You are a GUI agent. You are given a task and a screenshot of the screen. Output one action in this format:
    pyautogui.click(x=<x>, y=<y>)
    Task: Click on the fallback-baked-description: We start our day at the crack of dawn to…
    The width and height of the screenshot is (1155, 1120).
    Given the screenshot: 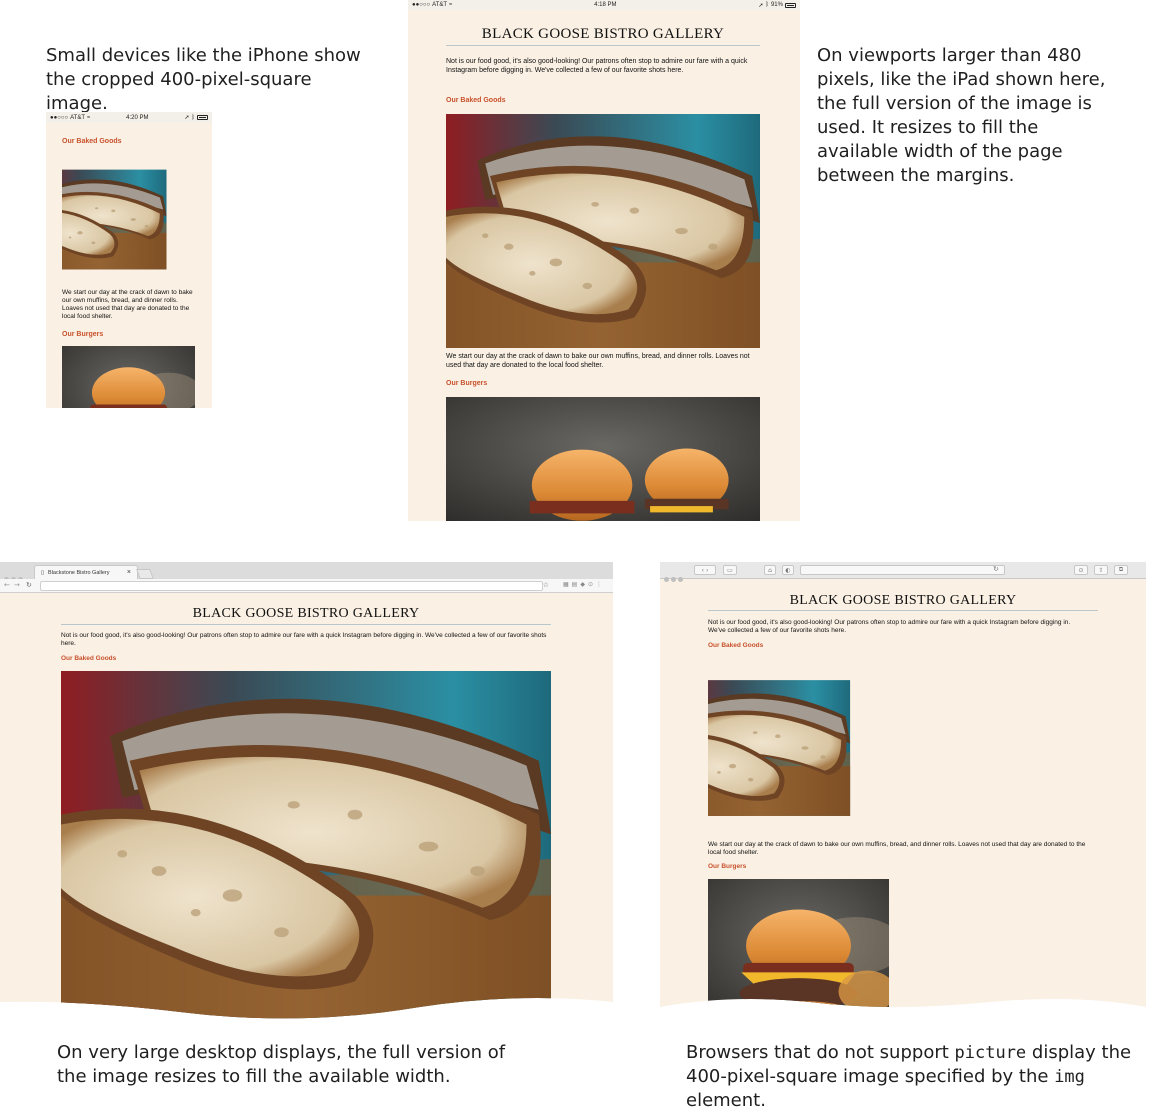 What is the action you would take?
    pyautogui.click(x=897, y=848)
    